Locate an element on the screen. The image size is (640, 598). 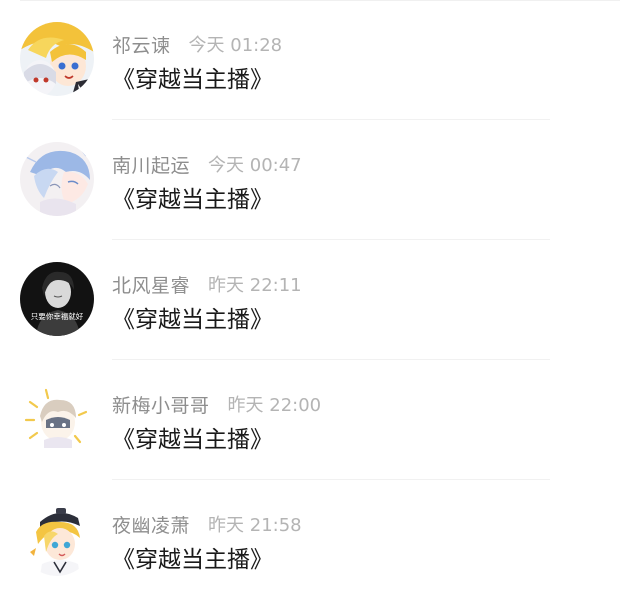
username: 新梅小哥哥 is located at coordinates (161, 404).